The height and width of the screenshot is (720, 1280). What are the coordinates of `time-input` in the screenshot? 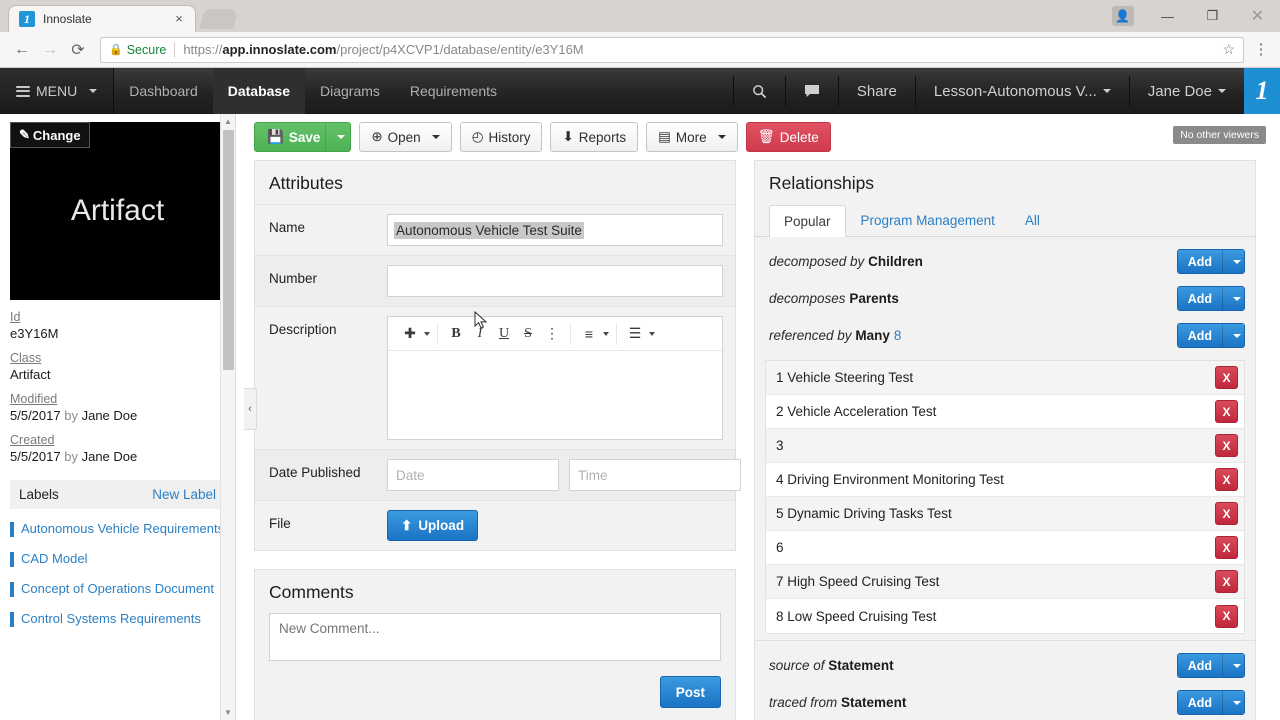 It's located at (655, 475).